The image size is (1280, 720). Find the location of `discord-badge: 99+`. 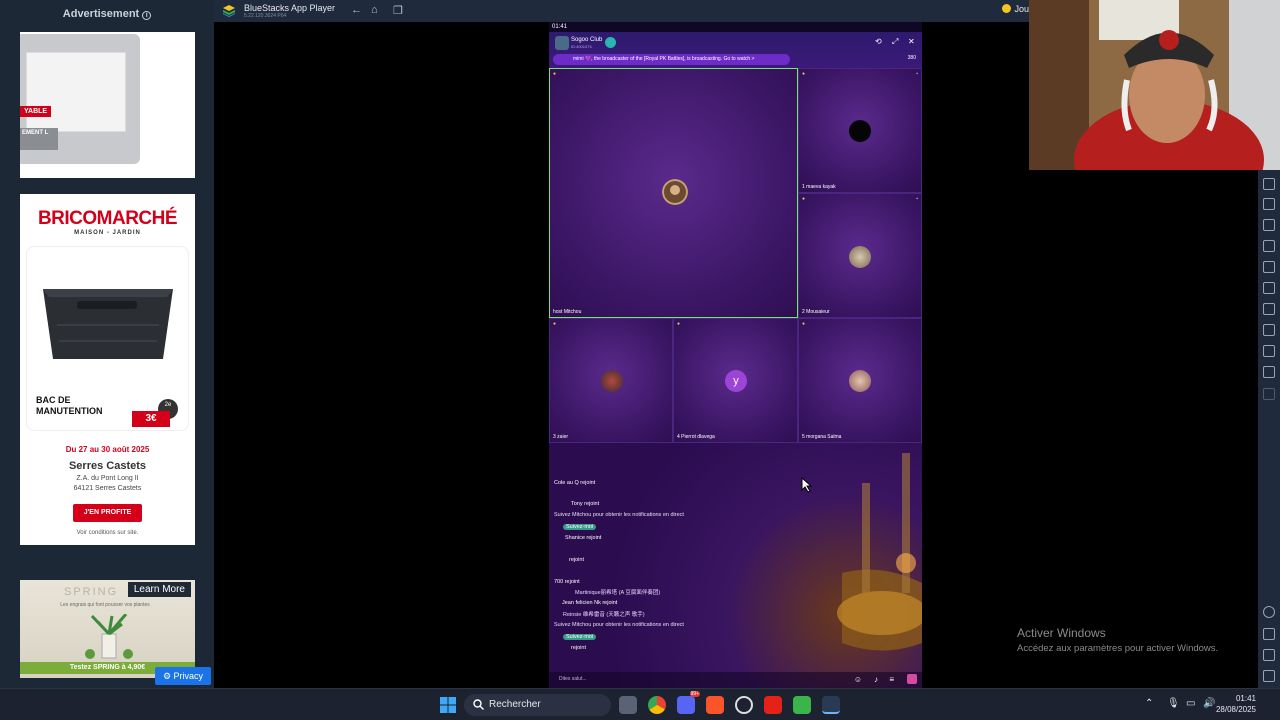

discord-badge: 99+ is located at coordinates (694, 694).